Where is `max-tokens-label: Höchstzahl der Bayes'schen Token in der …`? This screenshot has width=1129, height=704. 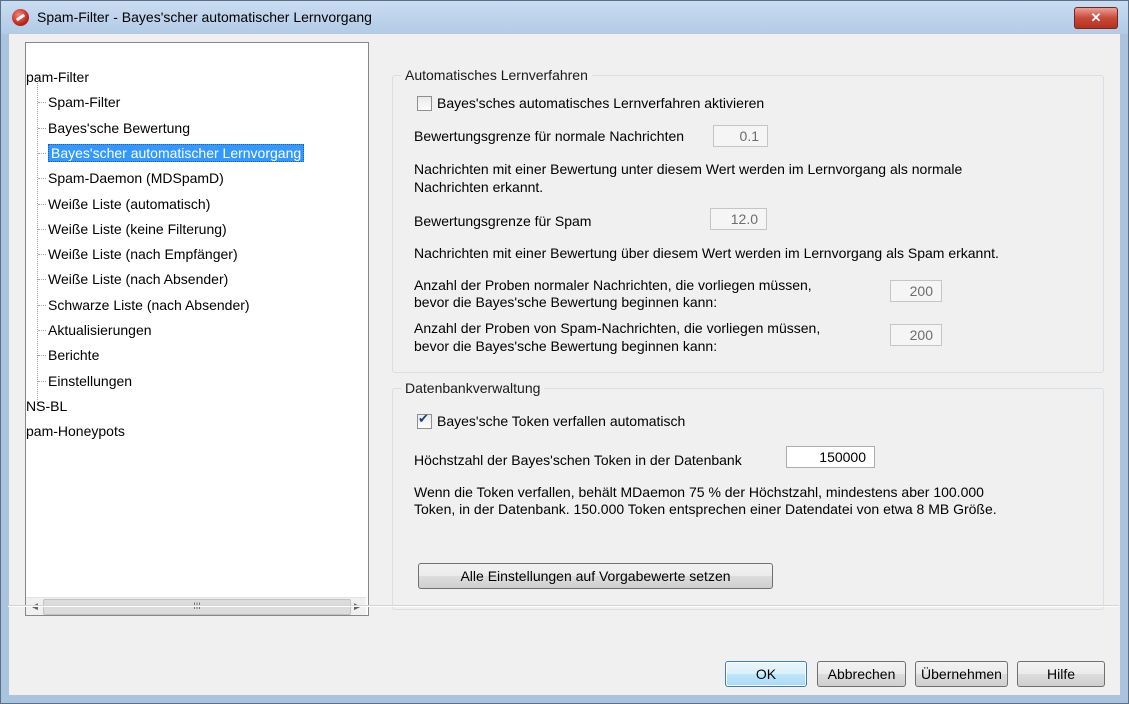
max-tokens-label: Höchstzahl der Bayes'schen Token in der … is located at coordinates (578, 460).